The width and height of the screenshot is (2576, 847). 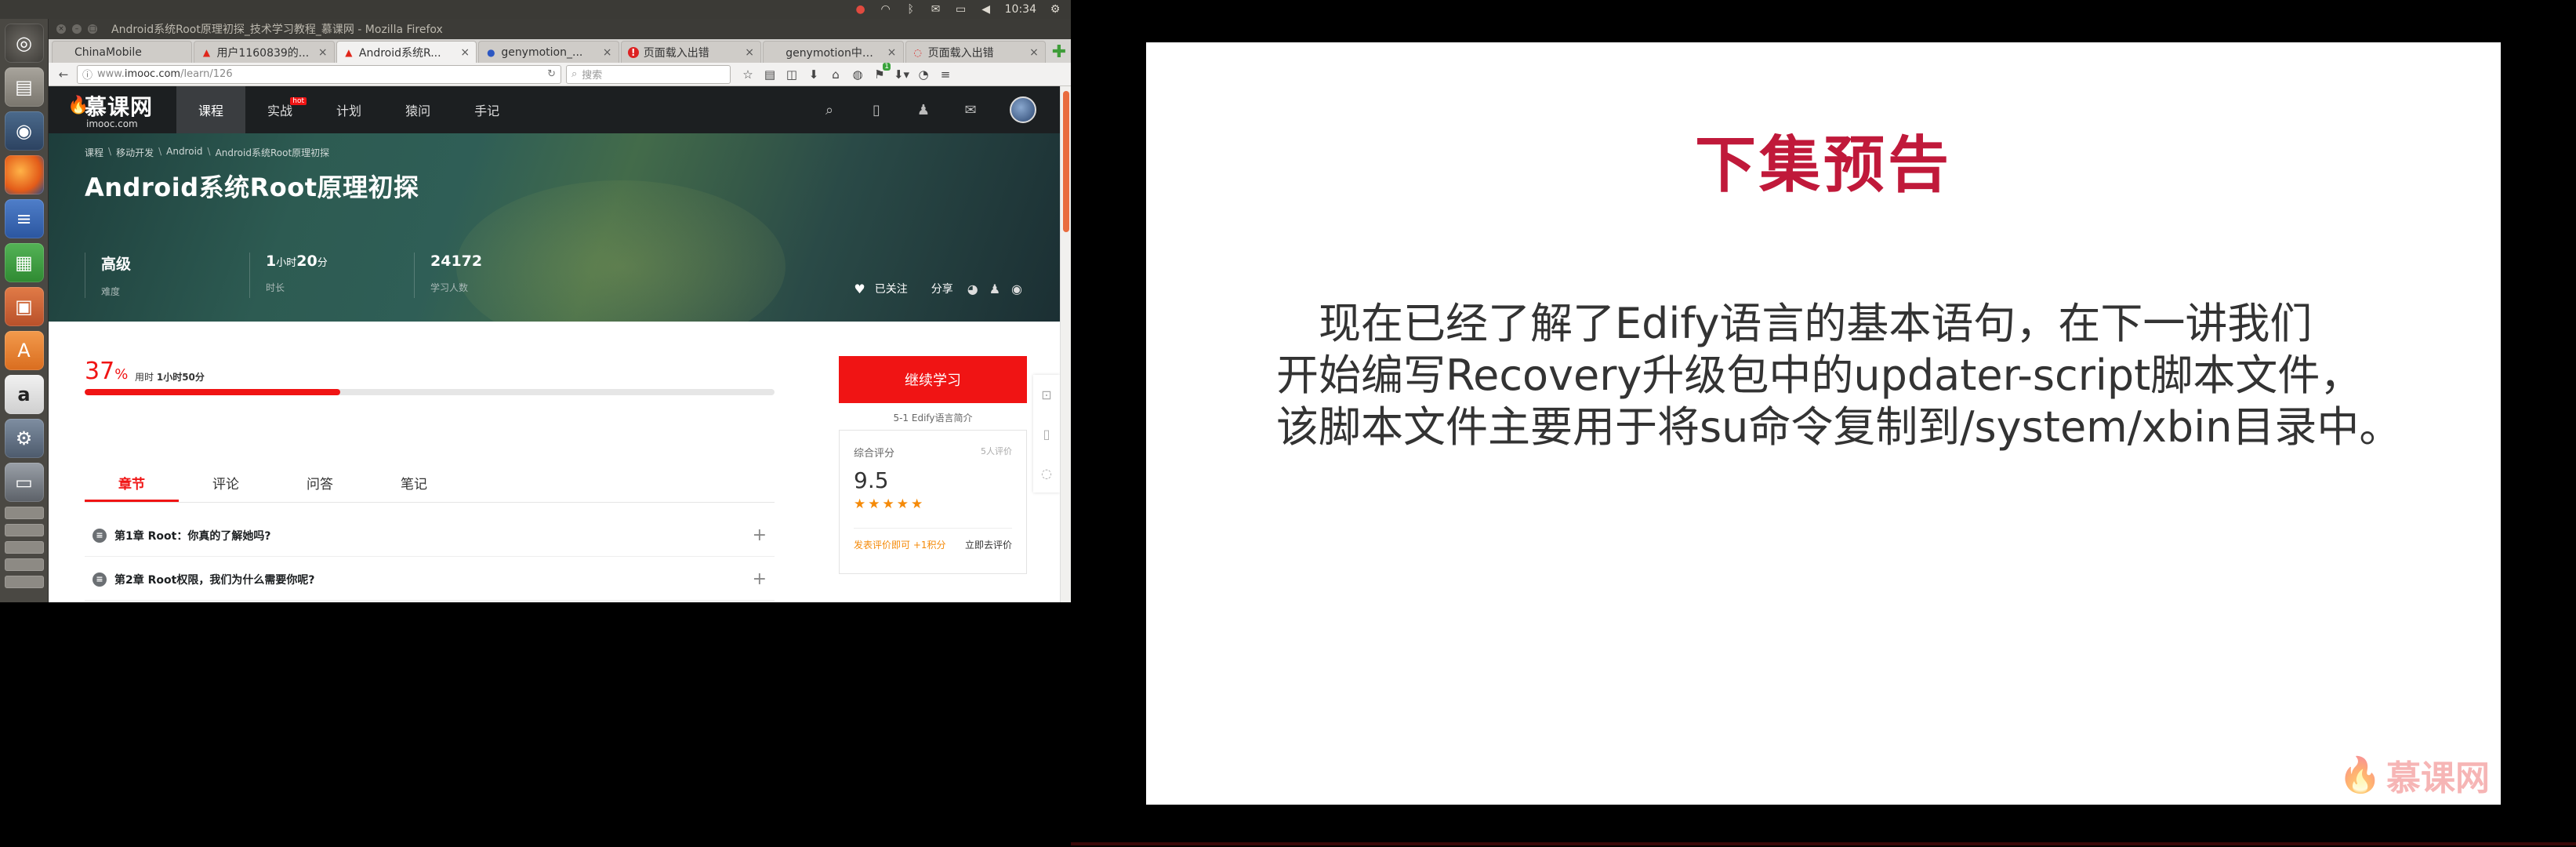 What do you see at coordinates (971, 110) in the screenshot?
I see `message-icon: ✉` at bounding box center [971, 110].